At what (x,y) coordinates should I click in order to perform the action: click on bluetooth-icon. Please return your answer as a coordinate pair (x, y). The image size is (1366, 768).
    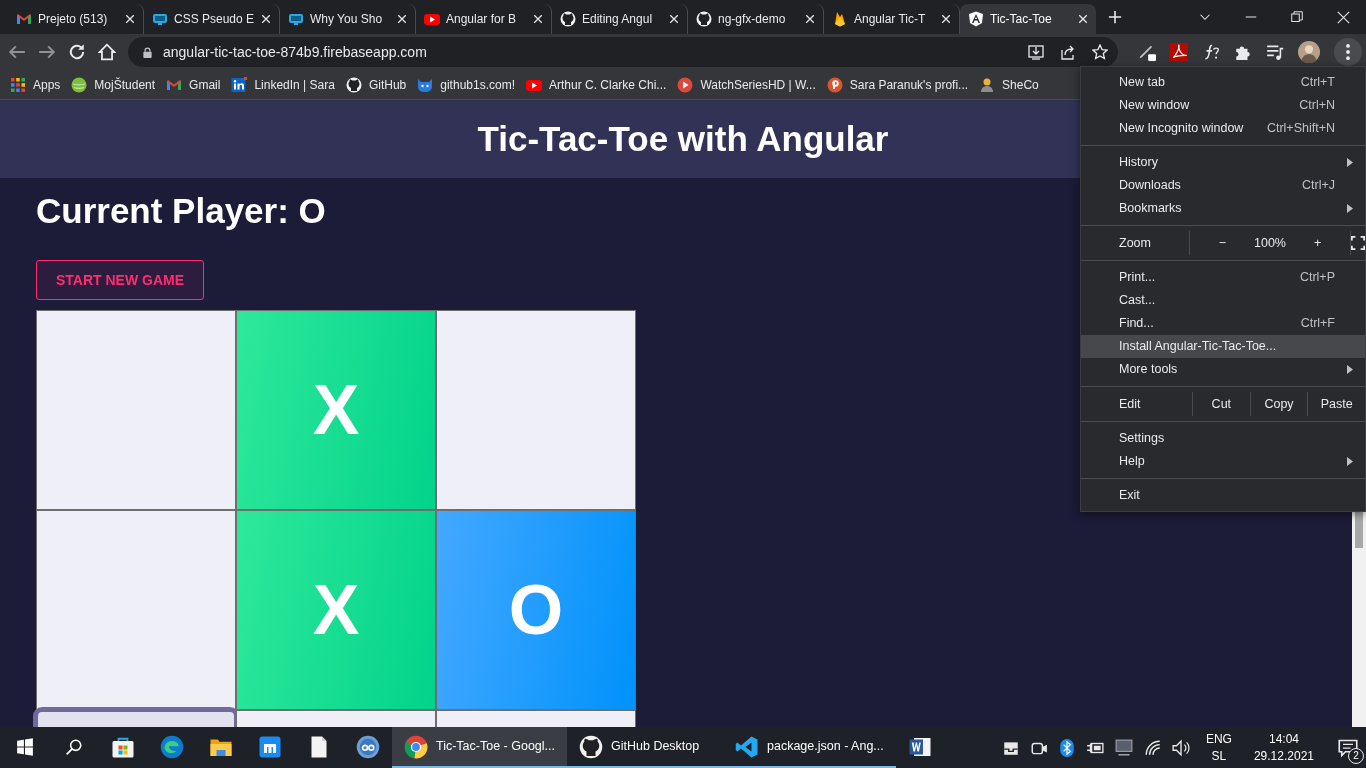
    Looking at the image, I should click on (1066, 747).